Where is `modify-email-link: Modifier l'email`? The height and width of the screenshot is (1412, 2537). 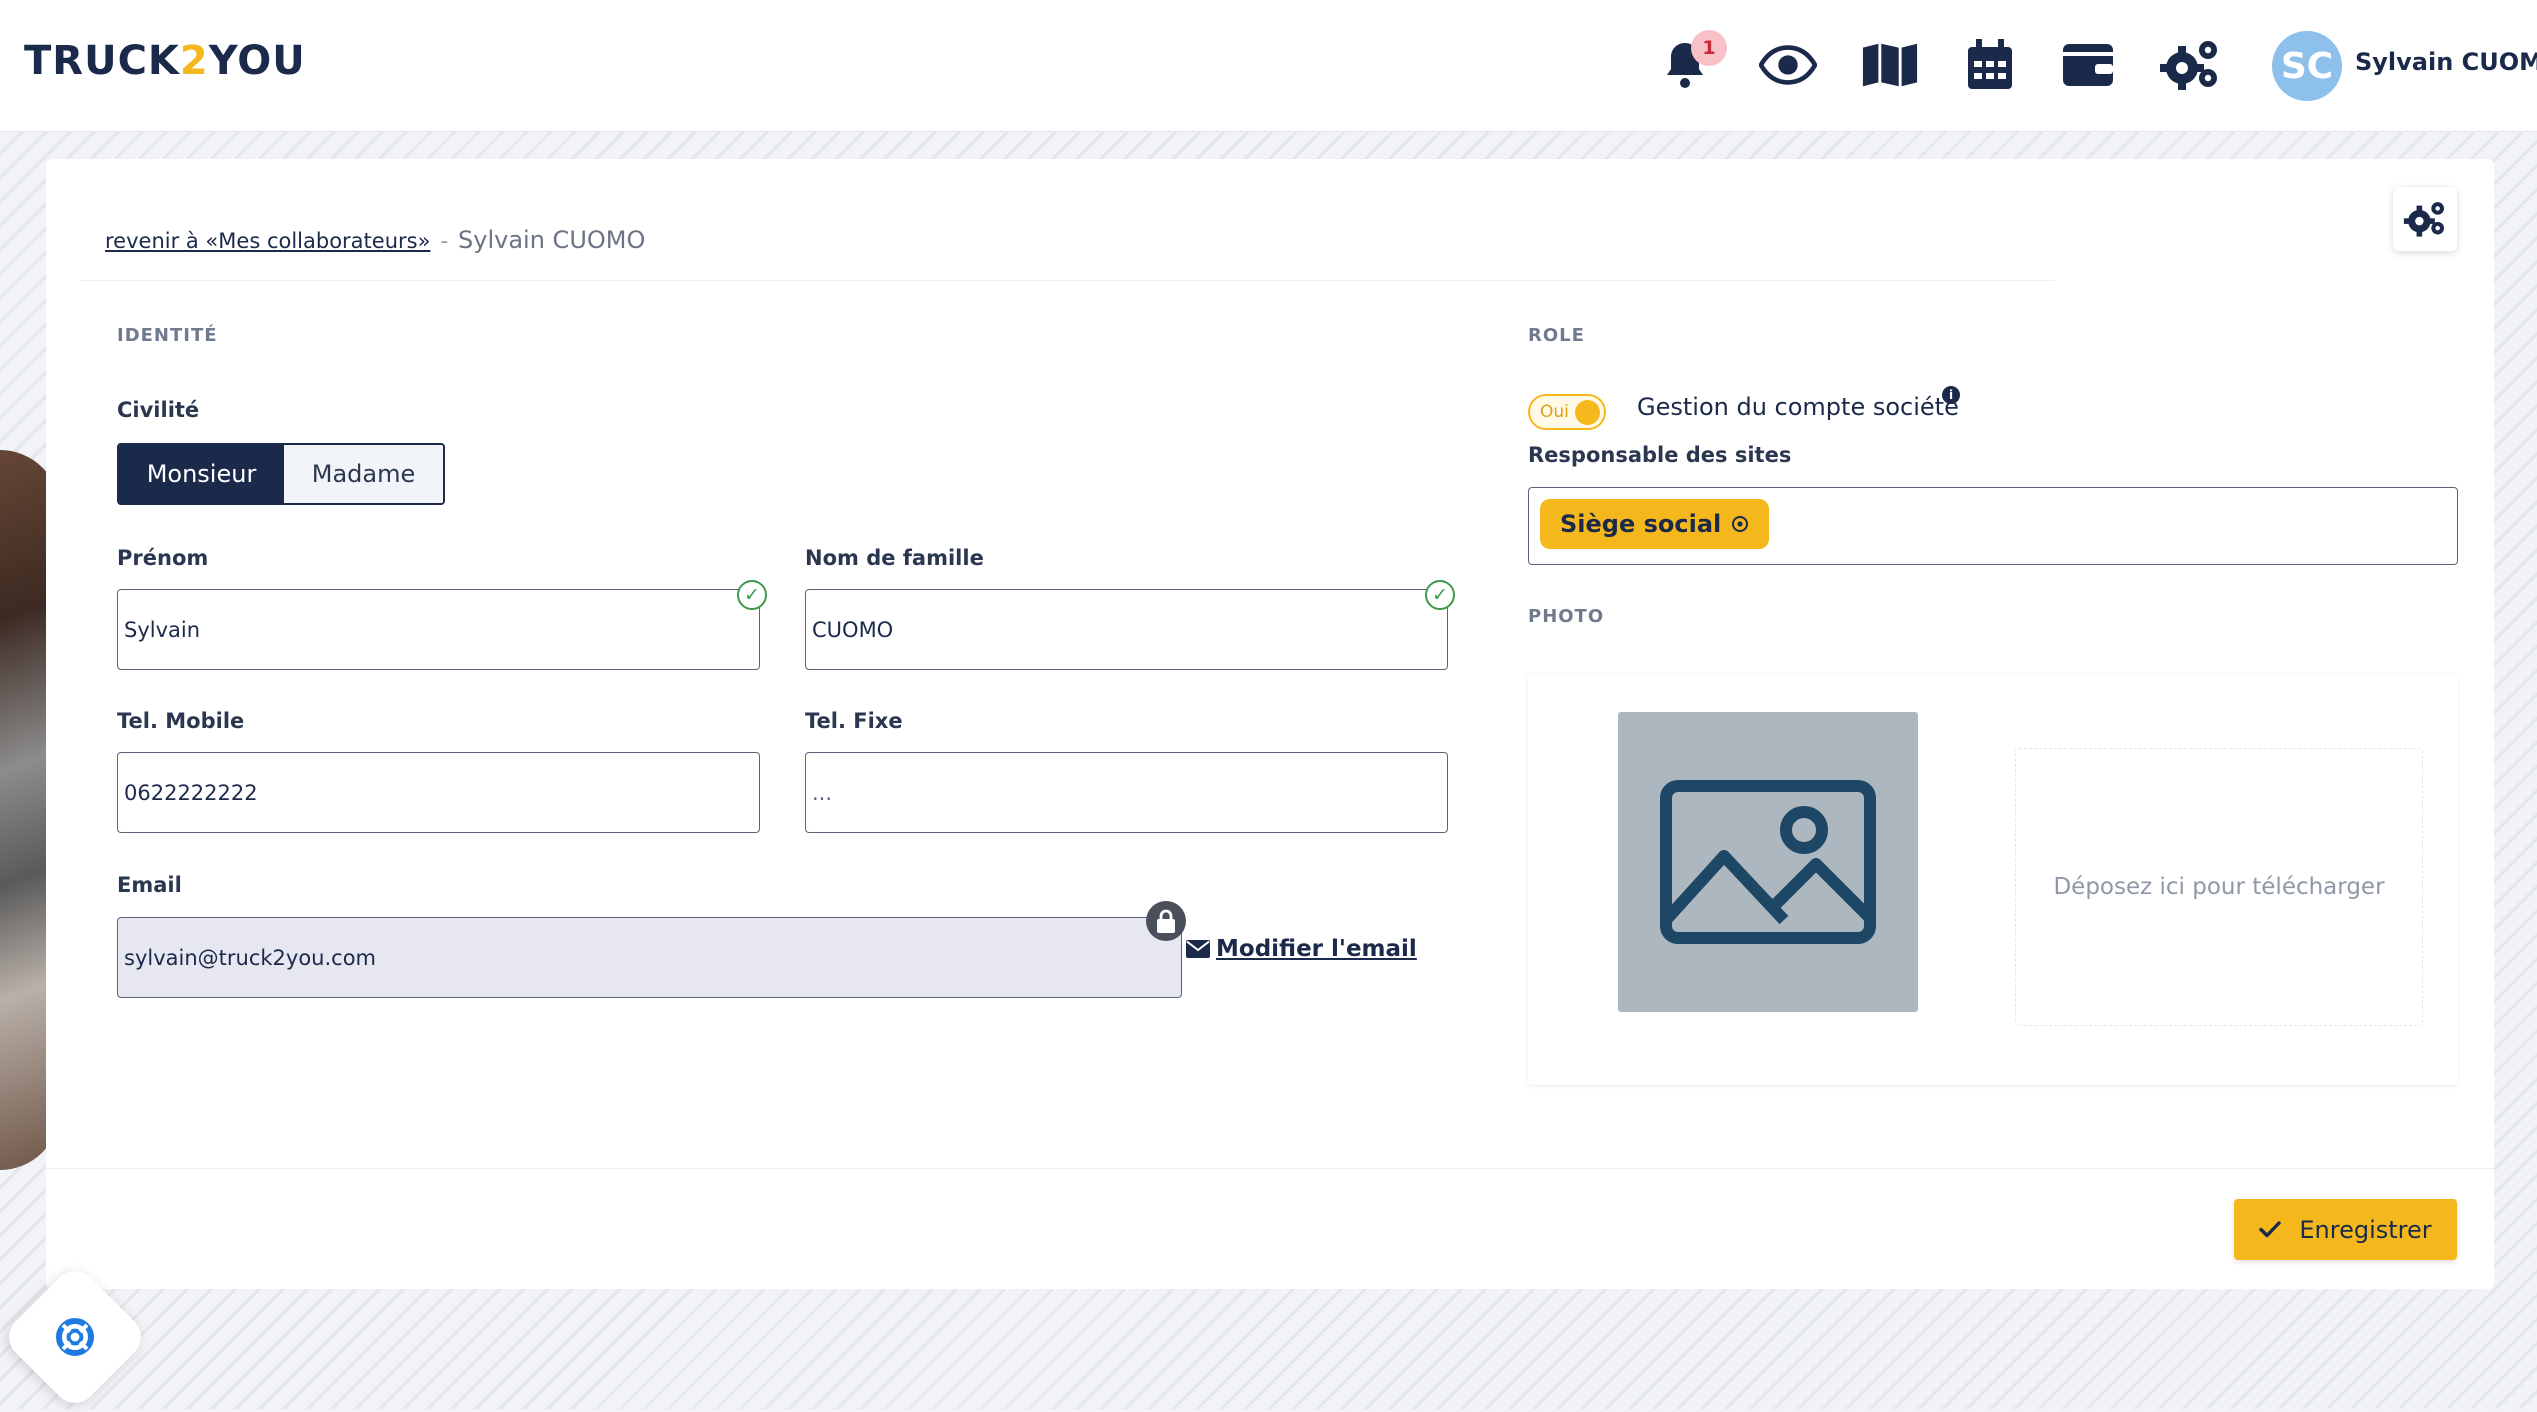
modify-email-link: Modifier l'email is located at coordinates (1301, 949).